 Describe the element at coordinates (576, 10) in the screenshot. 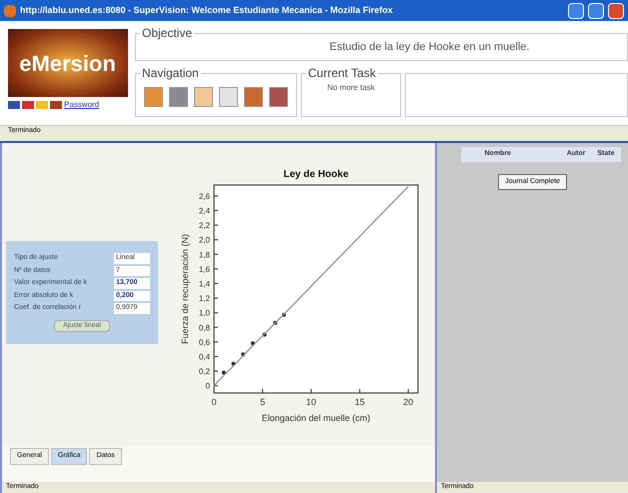

I see `minimize-button` at that location.